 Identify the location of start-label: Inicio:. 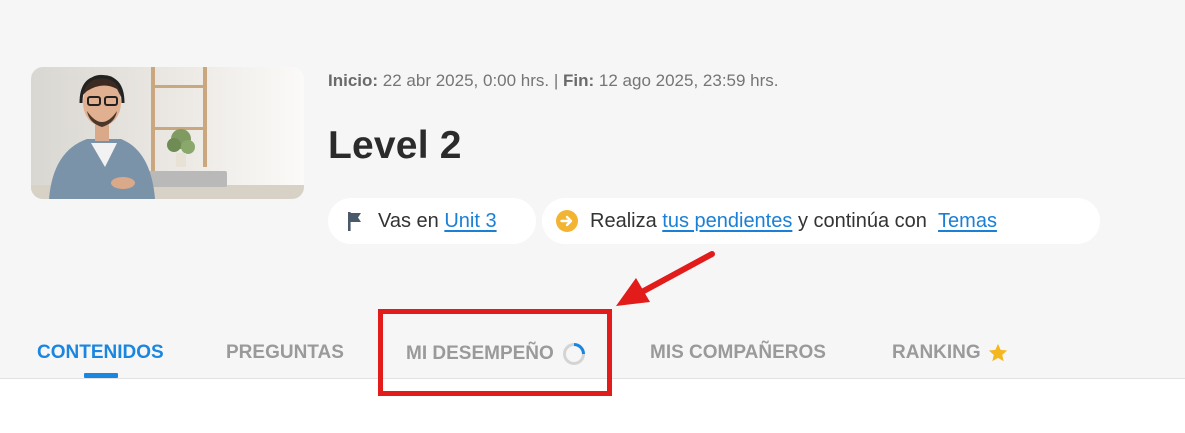
(353, 80).